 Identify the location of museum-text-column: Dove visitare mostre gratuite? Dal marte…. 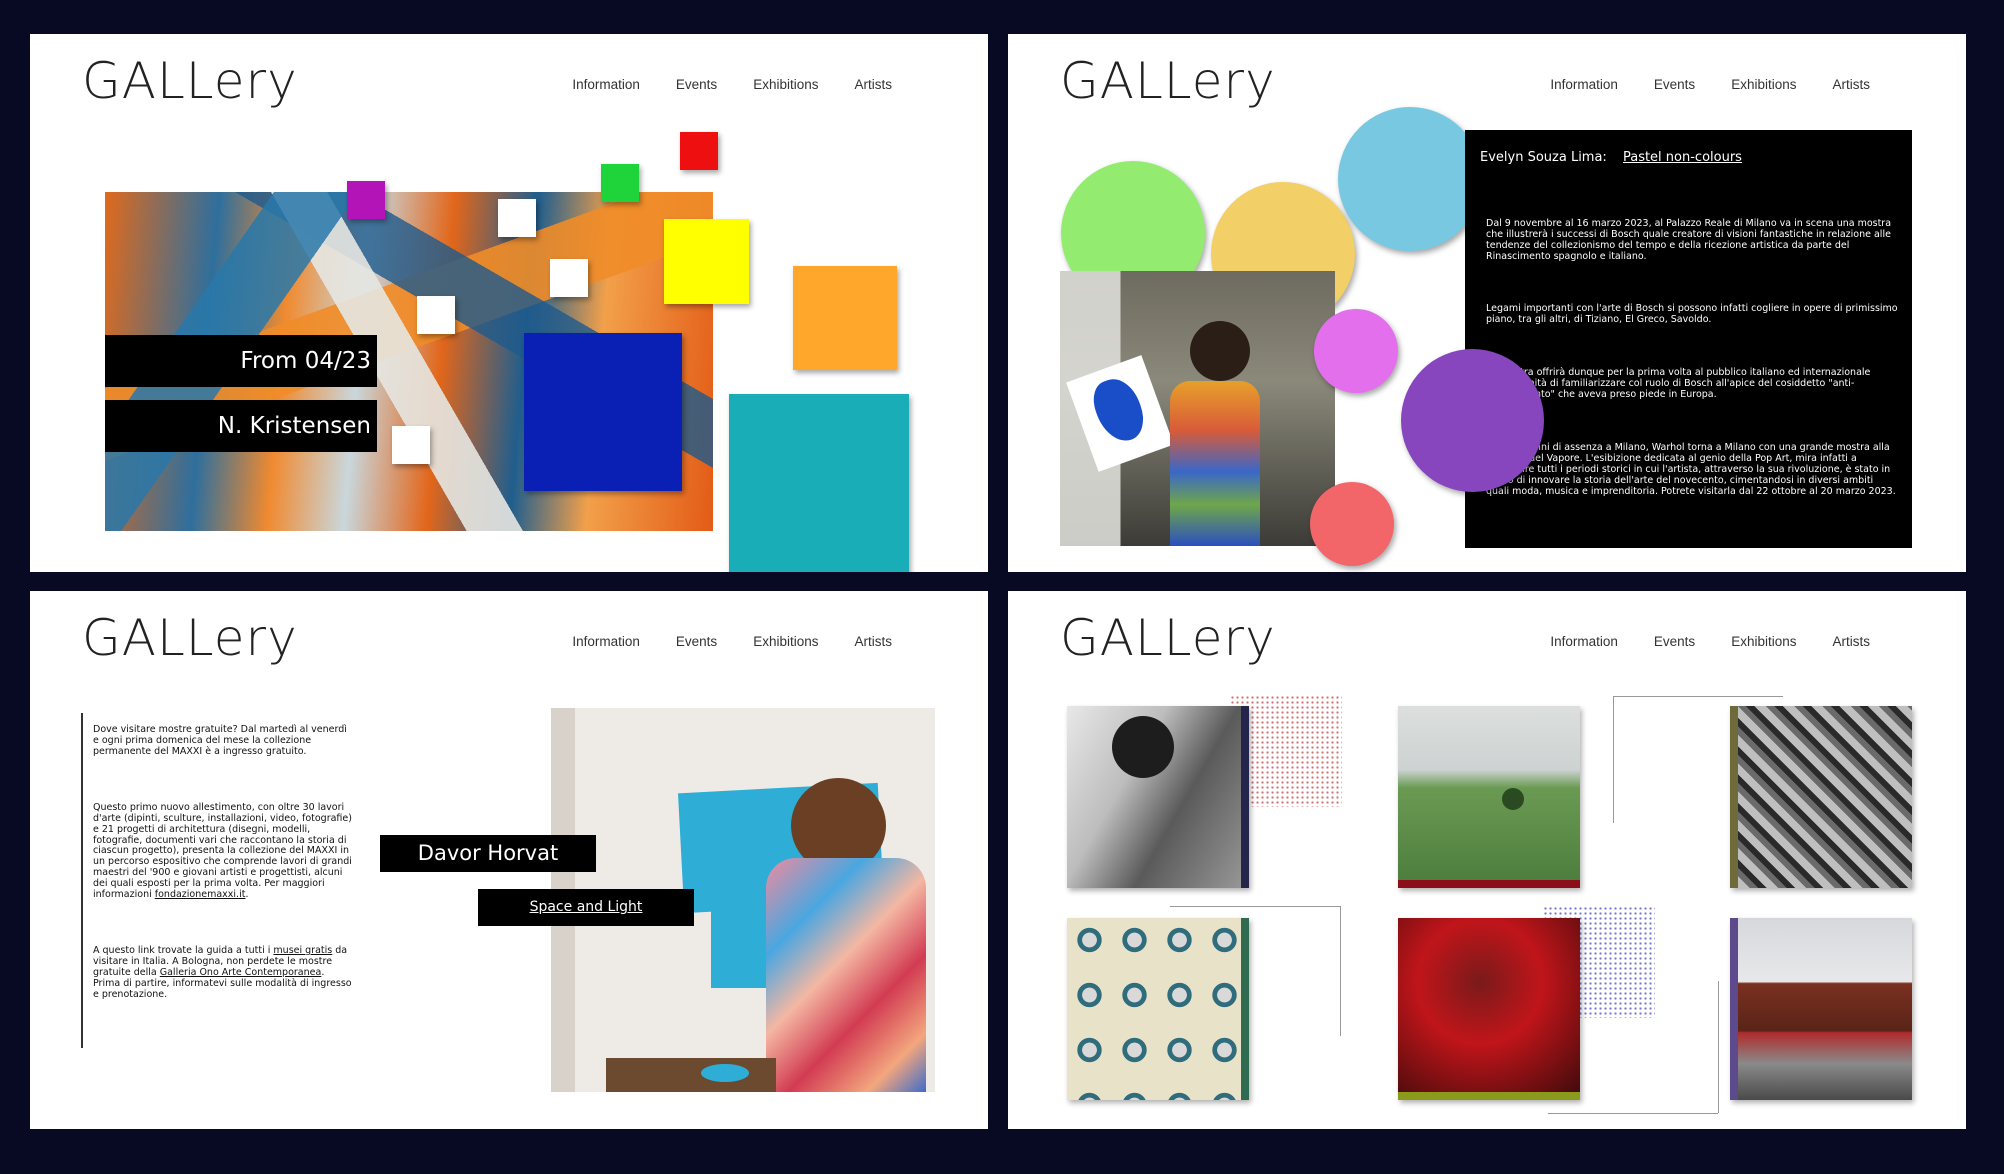
(223, 862).